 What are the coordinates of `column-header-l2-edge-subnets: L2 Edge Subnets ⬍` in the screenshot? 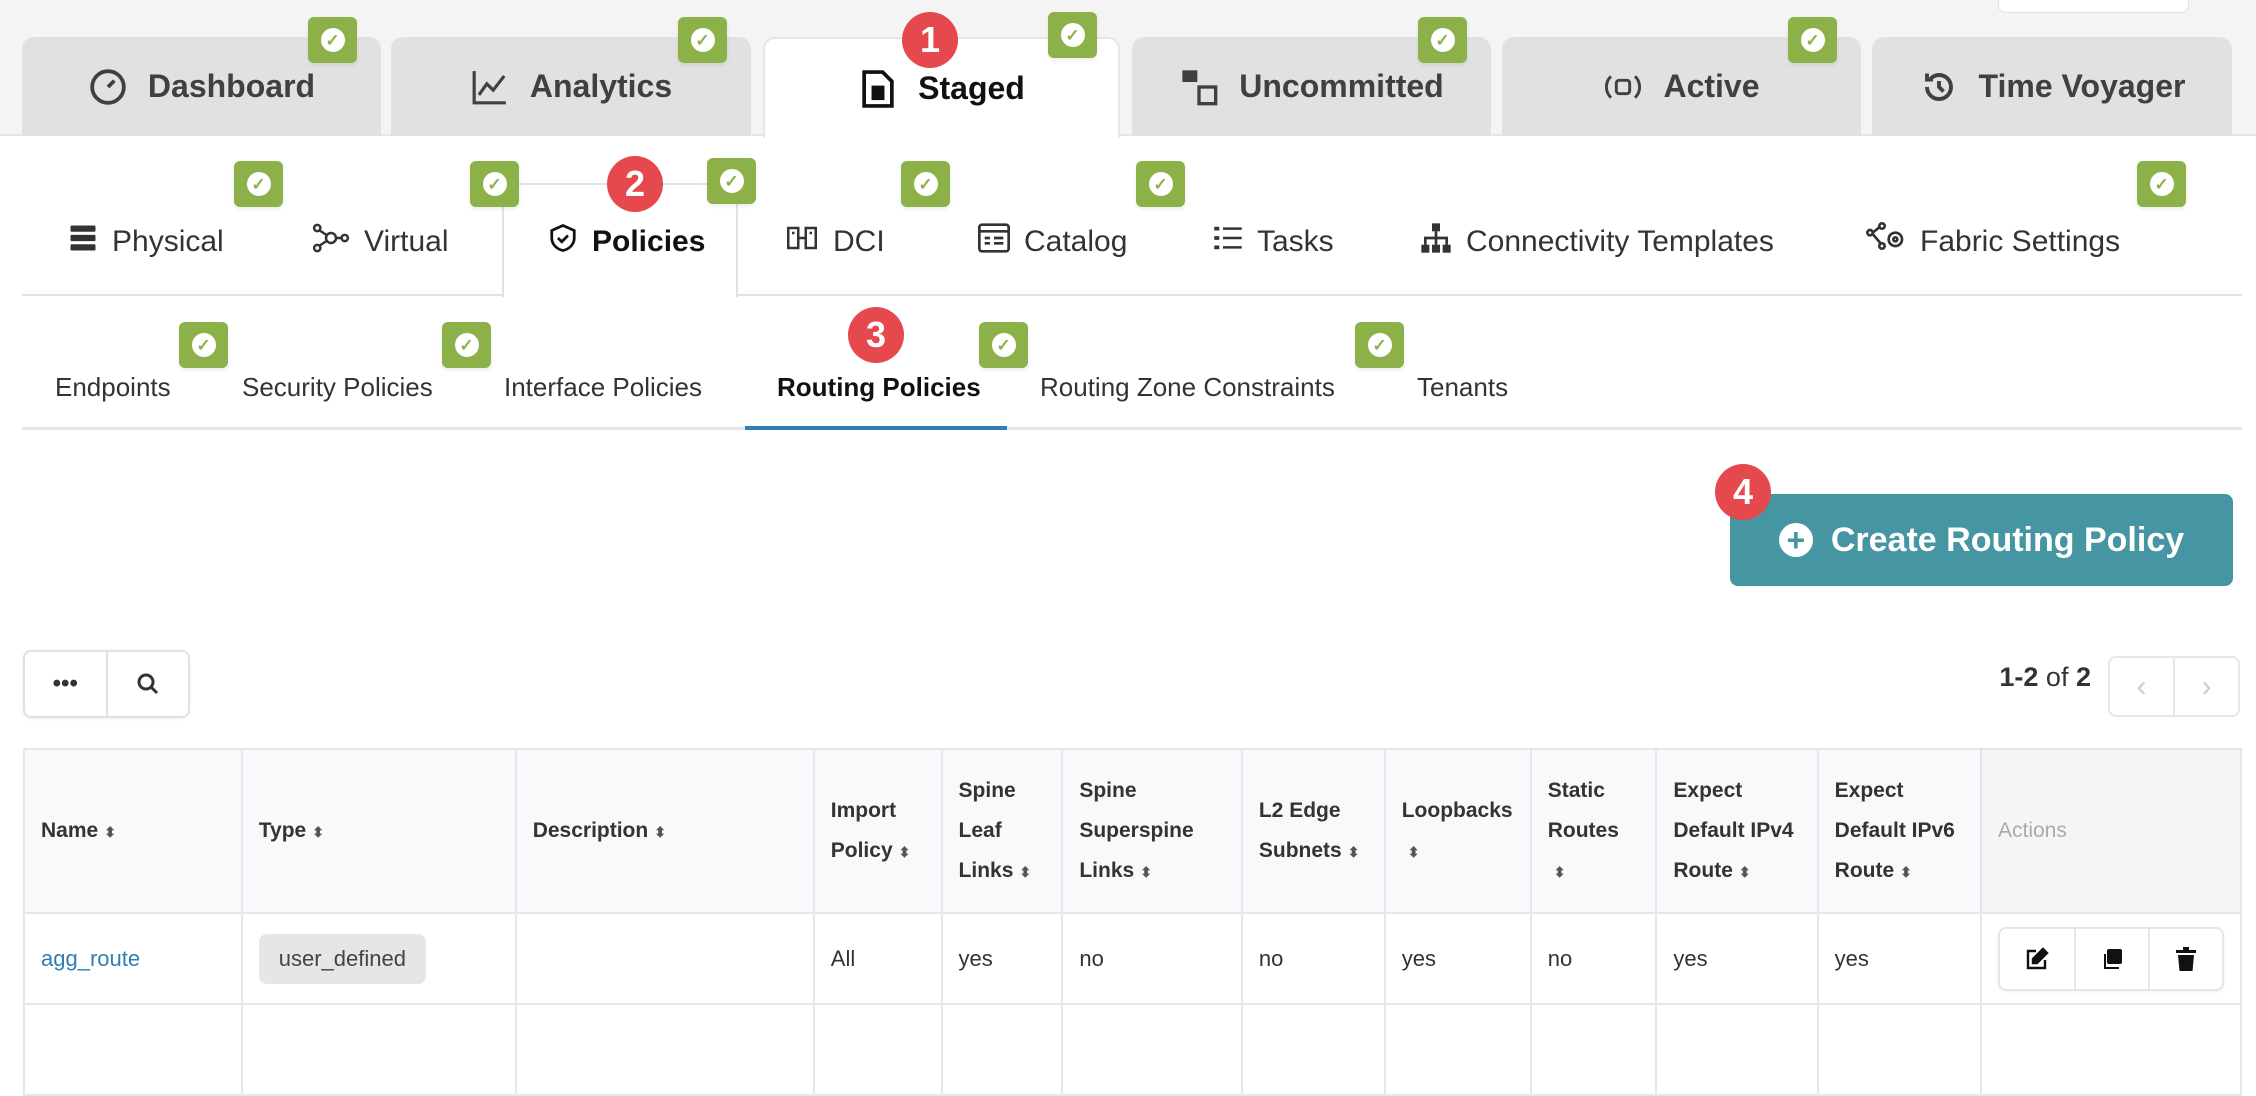 It's located at (1313, 831).